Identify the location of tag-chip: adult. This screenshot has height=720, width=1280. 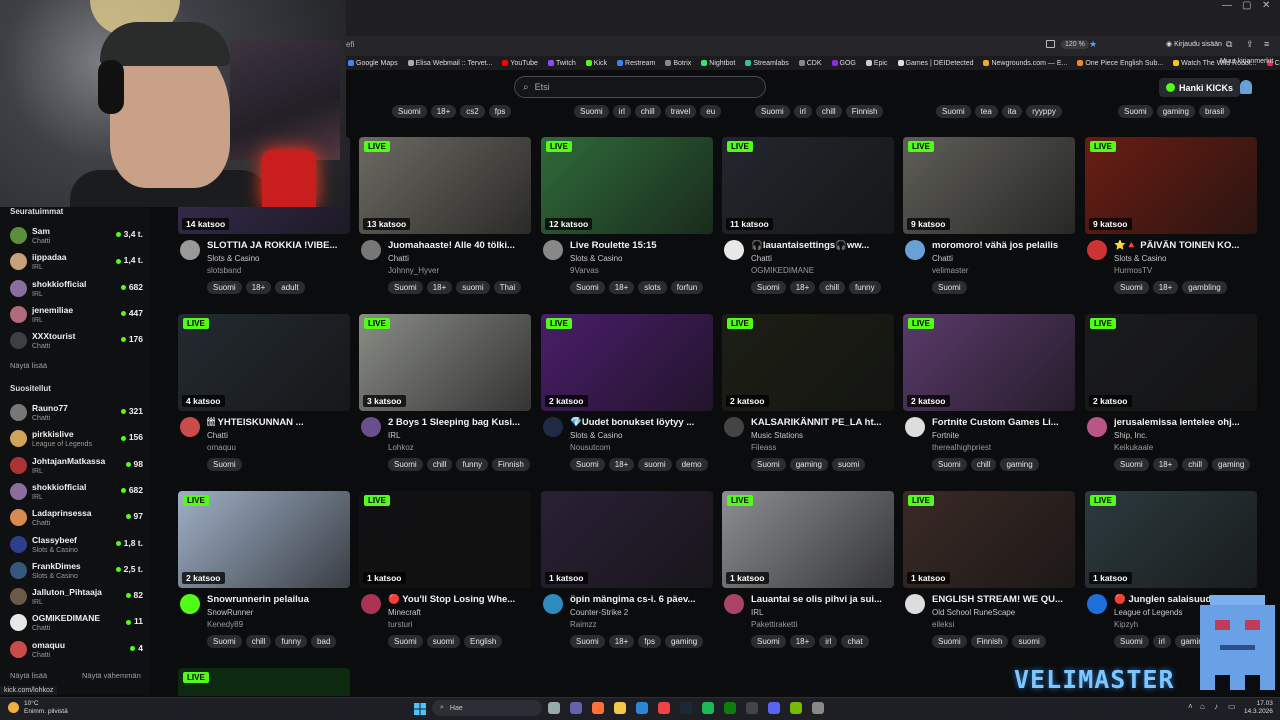
(290, 287).